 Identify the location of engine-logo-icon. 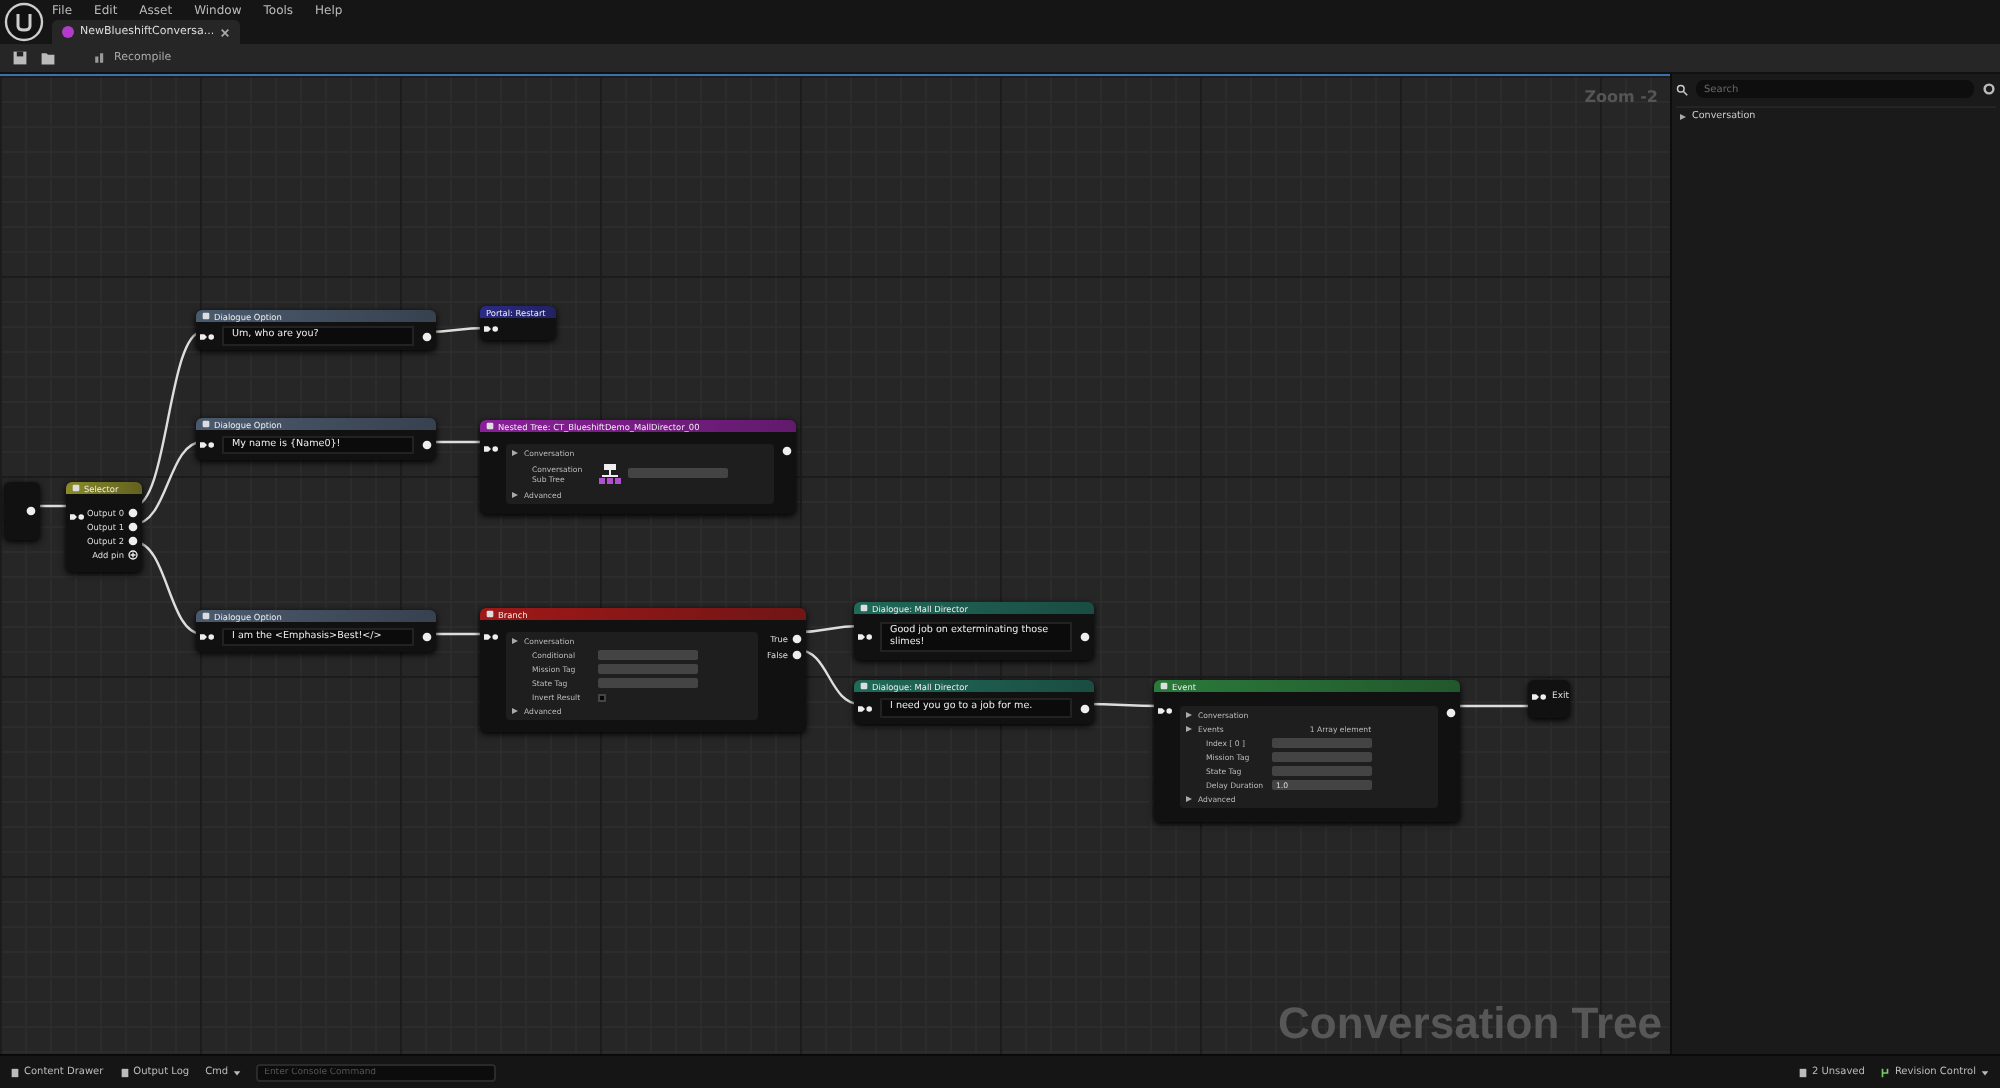
(24, 22).